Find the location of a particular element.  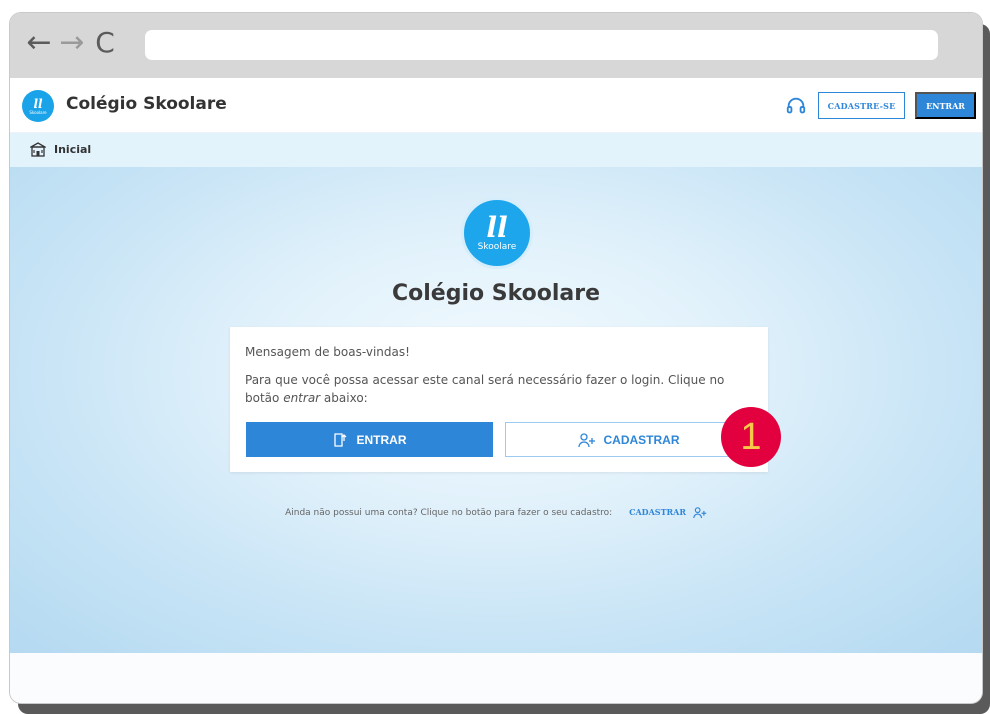

app-title: Colégio Skoolare is located at coordinates (146, 104).